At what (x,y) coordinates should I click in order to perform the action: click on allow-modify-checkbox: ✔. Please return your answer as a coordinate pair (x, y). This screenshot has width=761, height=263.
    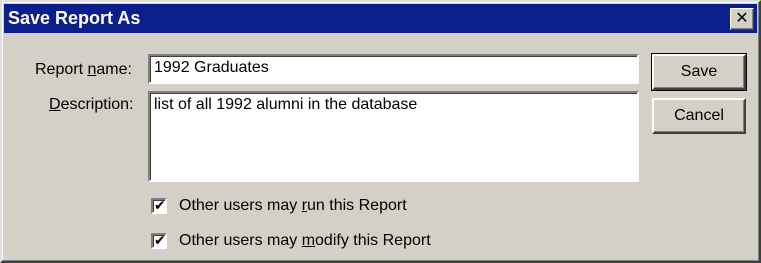
    Looking at the image, I should click on (159, 240).